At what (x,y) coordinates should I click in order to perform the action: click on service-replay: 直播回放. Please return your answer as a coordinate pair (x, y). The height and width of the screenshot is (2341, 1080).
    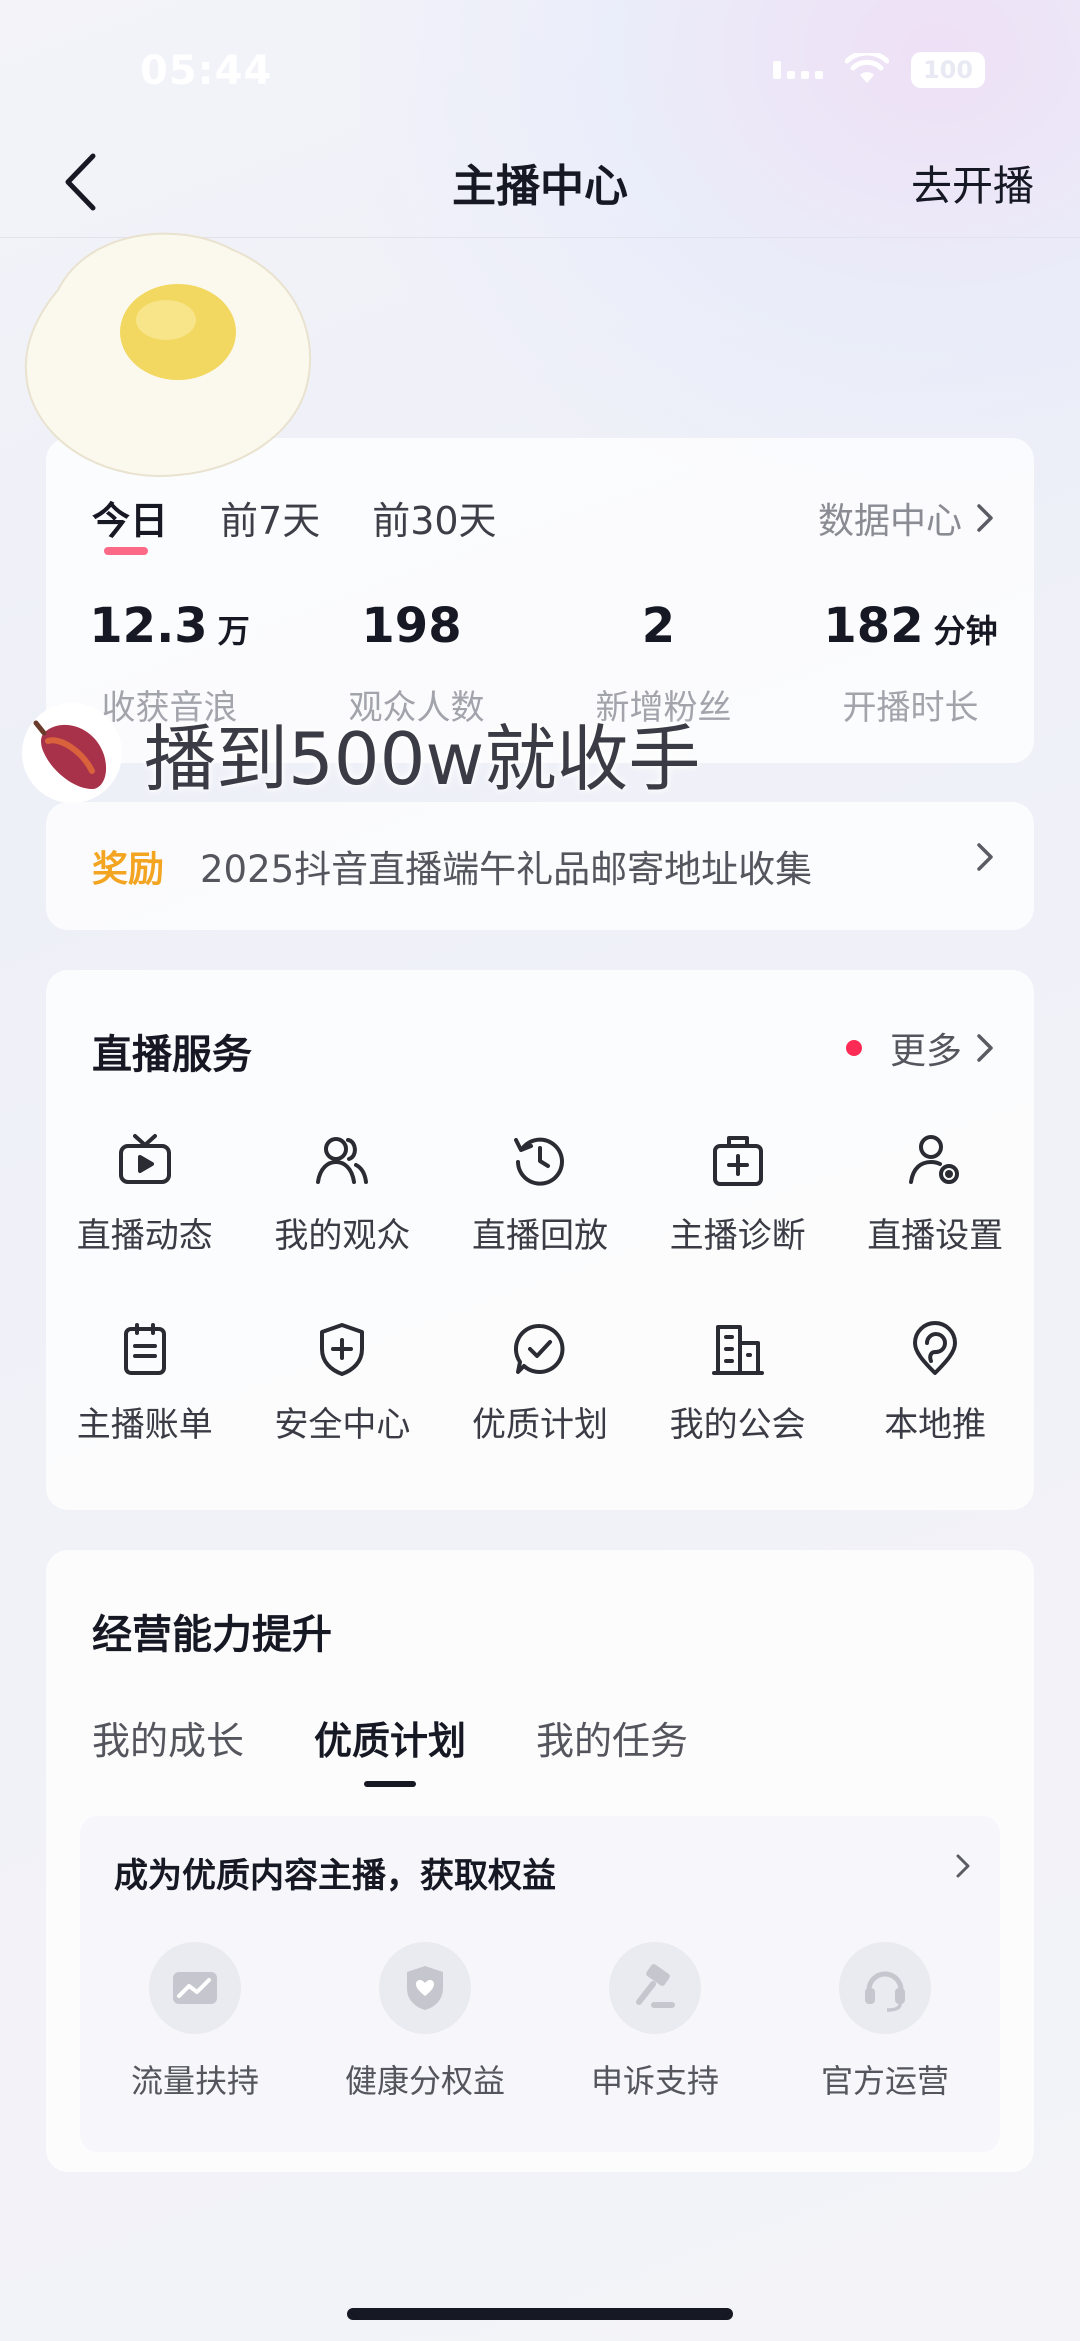
    Looking at the image, I should click on (540, 1193).